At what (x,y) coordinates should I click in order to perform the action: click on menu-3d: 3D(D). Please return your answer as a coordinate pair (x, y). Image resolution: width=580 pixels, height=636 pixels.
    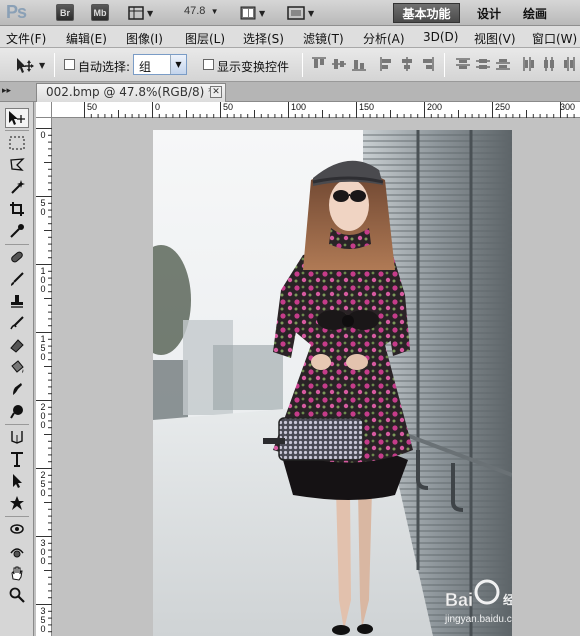
    Looking at the image, I should click on (440, 37).